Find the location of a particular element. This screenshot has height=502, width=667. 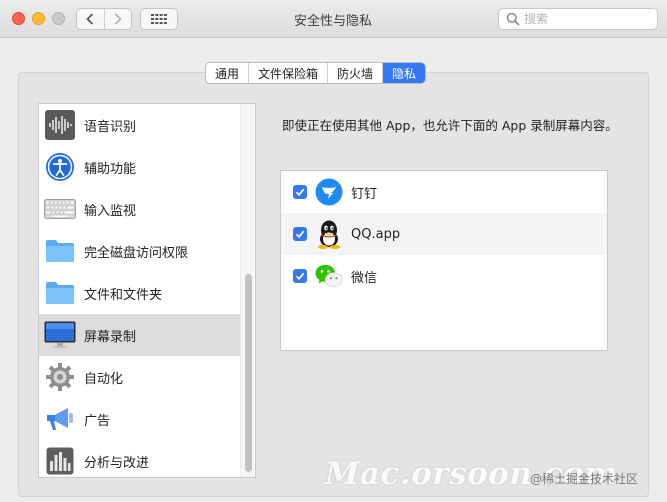

app-label: 钉钉 is located at coordinates (364, 194).